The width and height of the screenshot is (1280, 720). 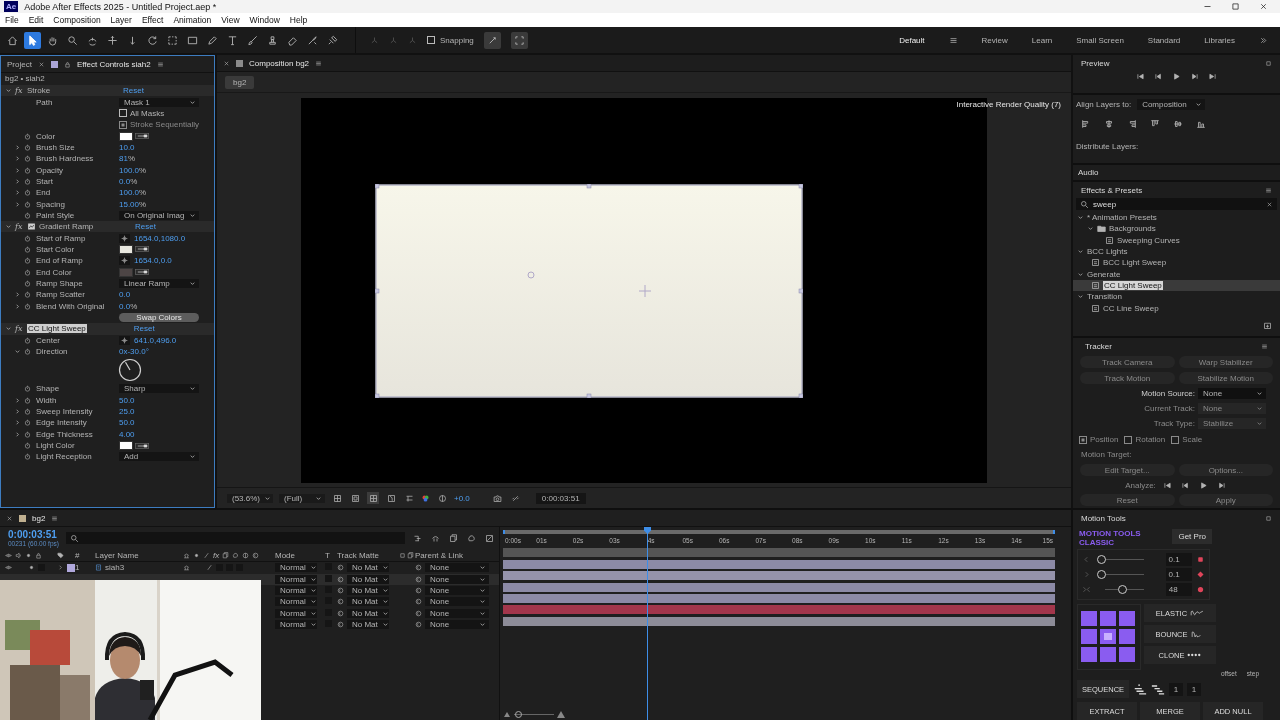 I want to click on menu-item: View, so click(x=230, y=20).